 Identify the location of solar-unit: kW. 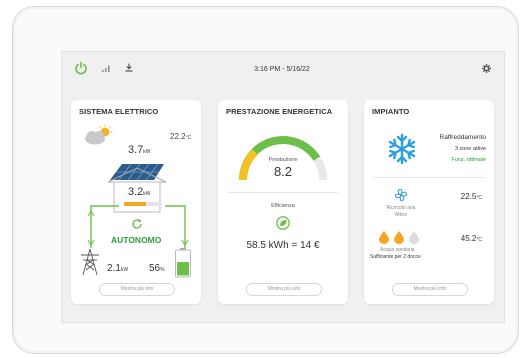
(147, 152).